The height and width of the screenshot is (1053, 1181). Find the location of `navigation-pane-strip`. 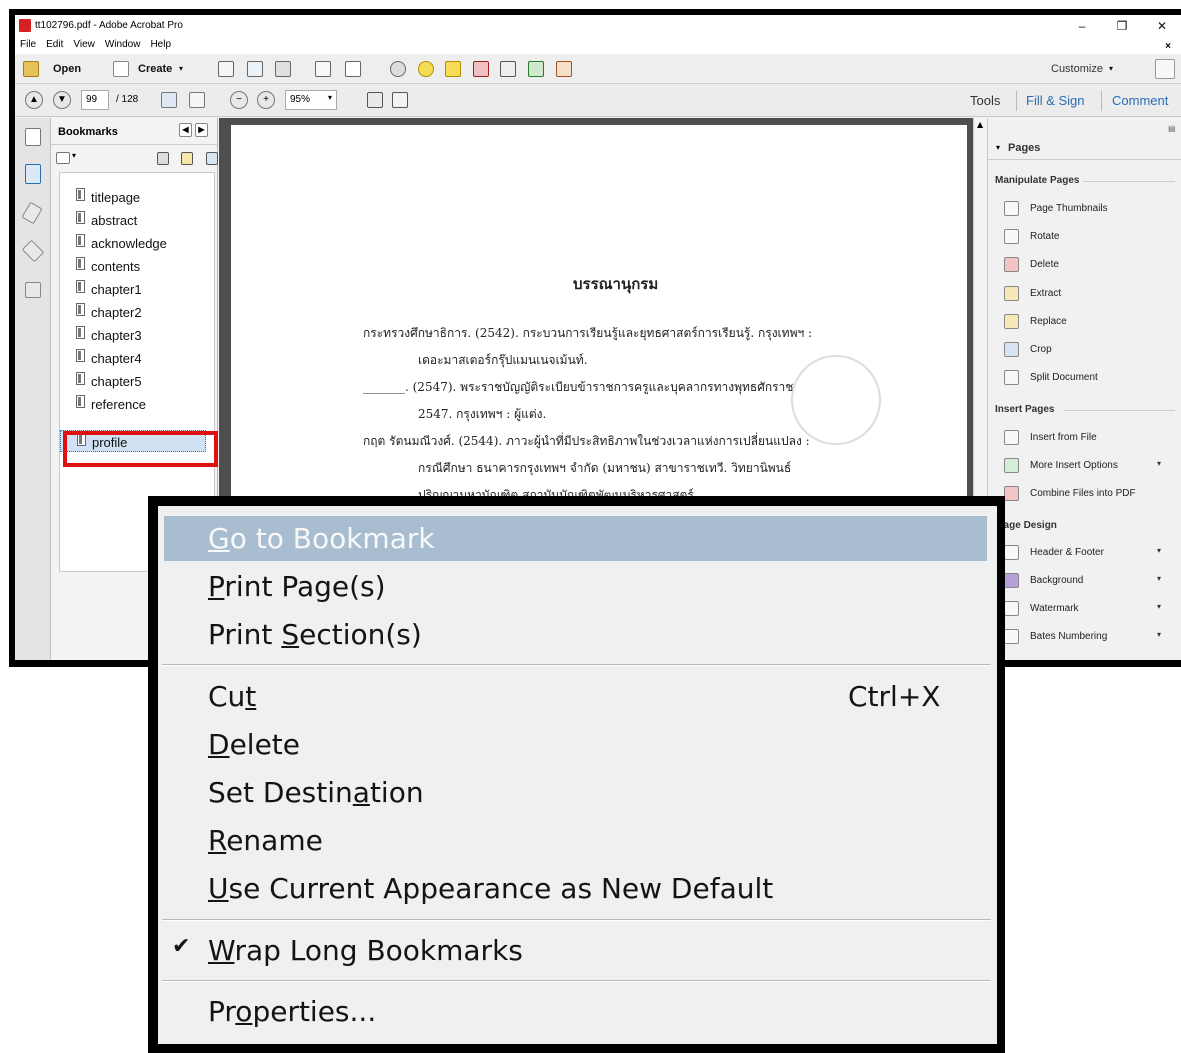

navigation-pane-strip is located at coordinates (33, 389).